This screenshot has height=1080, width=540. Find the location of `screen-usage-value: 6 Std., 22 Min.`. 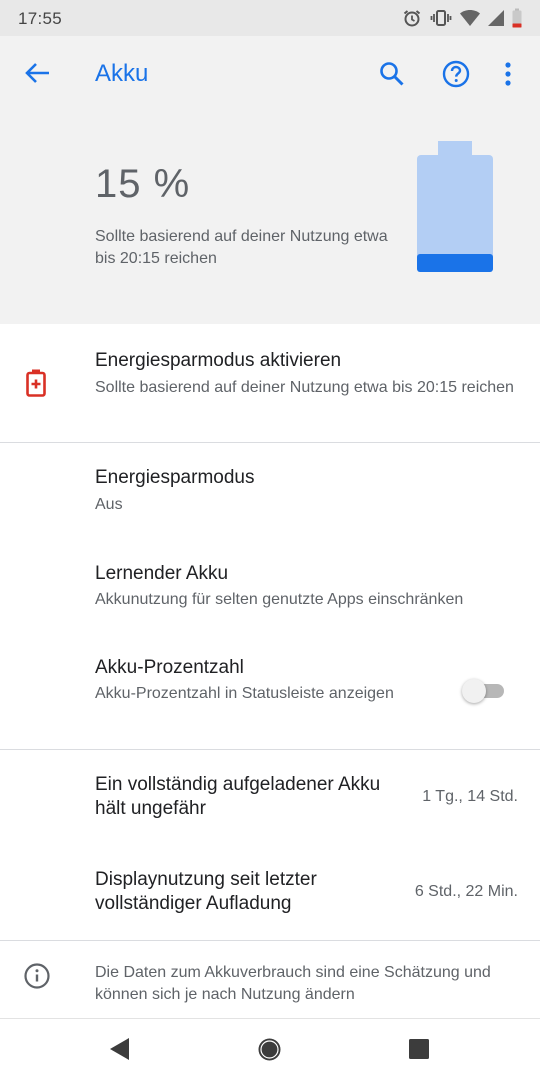

screen-usage-value: 6 Std., 22 Min. is located at coordinates (466, 891).